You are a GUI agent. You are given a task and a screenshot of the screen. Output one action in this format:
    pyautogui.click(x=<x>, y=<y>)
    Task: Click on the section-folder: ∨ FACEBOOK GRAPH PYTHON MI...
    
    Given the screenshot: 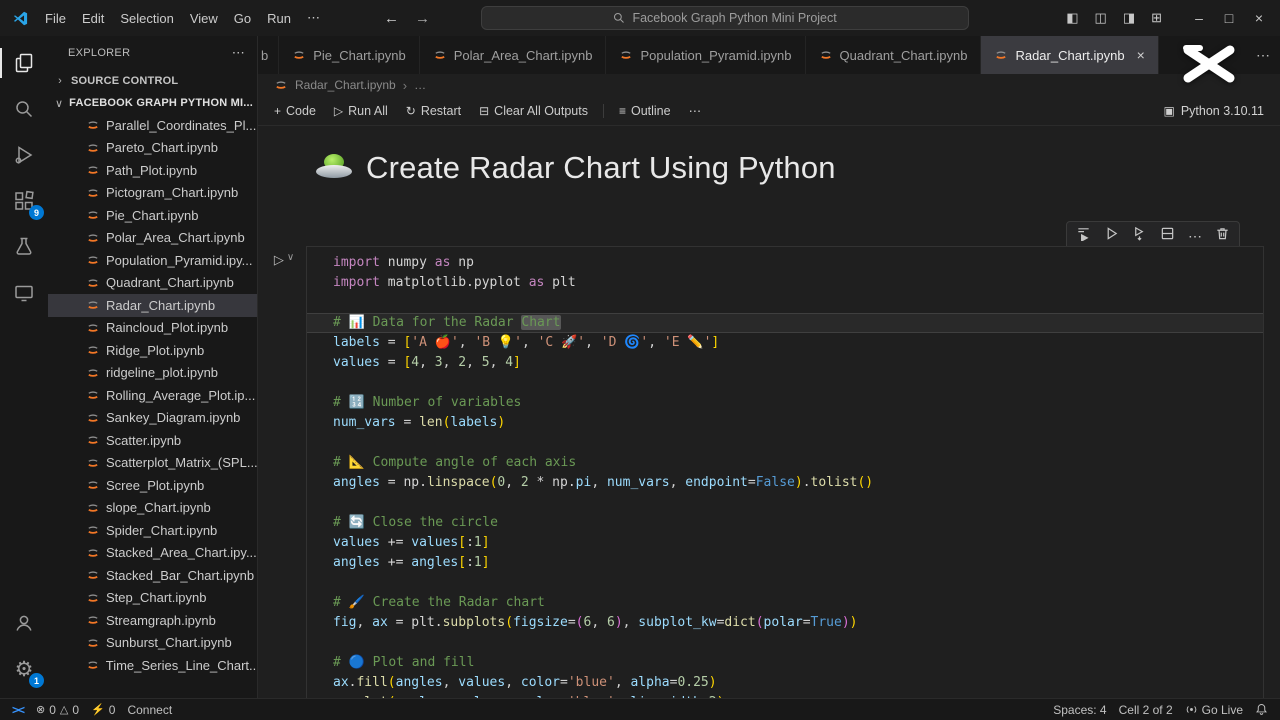 What is the action you would take?
    pyautogui.click(x=152, y=103)
    